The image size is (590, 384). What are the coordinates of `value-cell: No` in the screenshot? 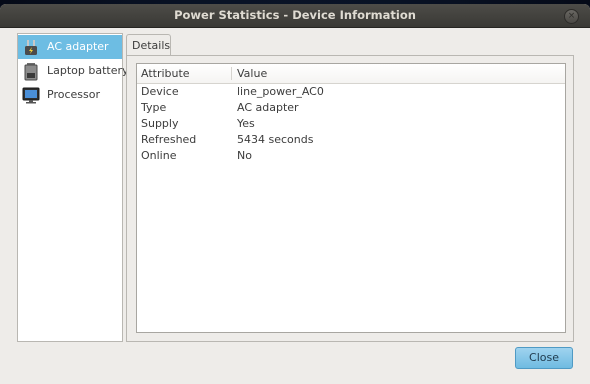 It's located at (244, 155).